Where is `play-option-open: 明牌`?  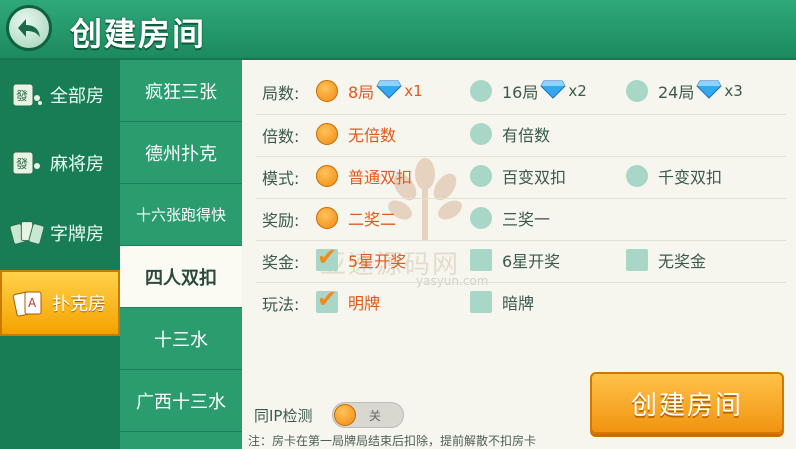
play-option-open: 明牌 is located at coordinates (348, 299).